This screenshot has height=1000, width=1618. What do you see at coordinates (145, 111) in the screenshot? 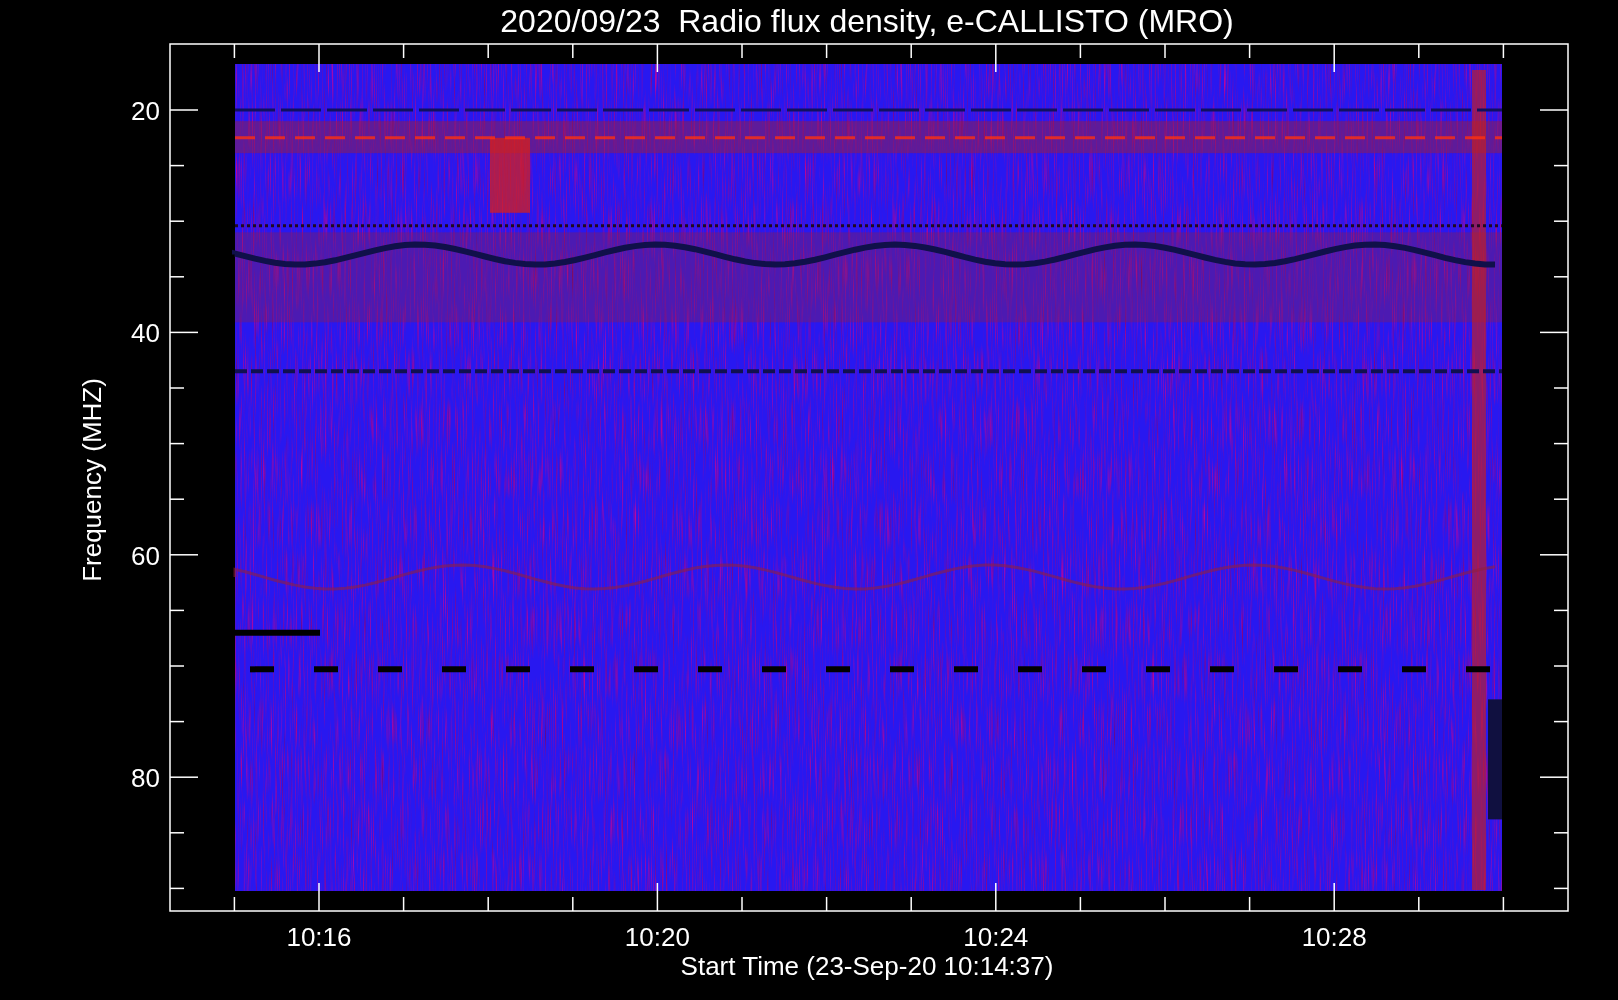
I see `axis-tick-label: 20` at bounding box center [145, 111].